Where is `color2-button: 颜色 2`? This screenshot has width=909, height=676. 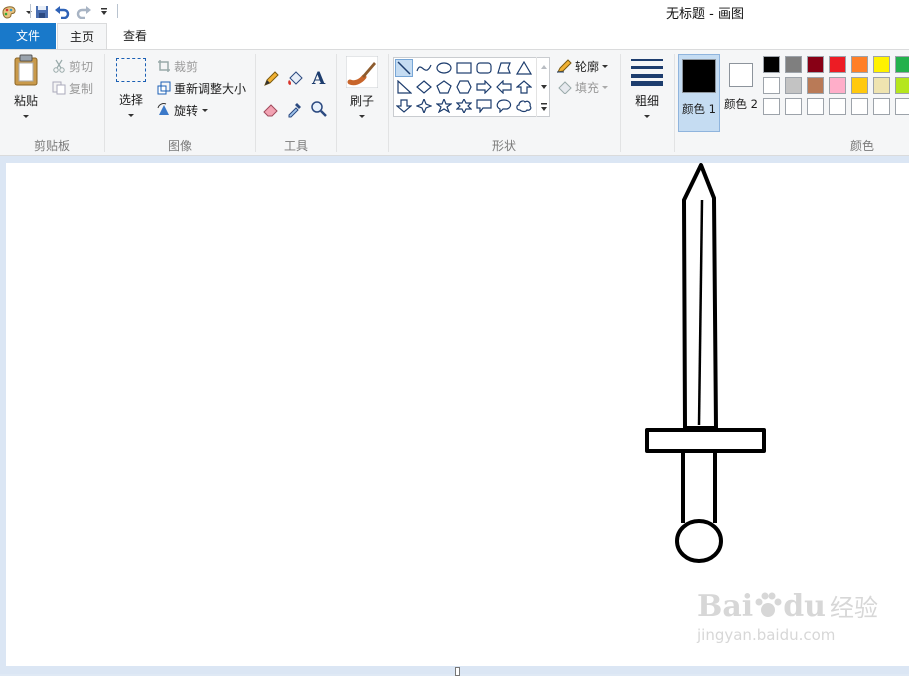
color2-button: 颜色 2 is located at coordinates (741, 93).